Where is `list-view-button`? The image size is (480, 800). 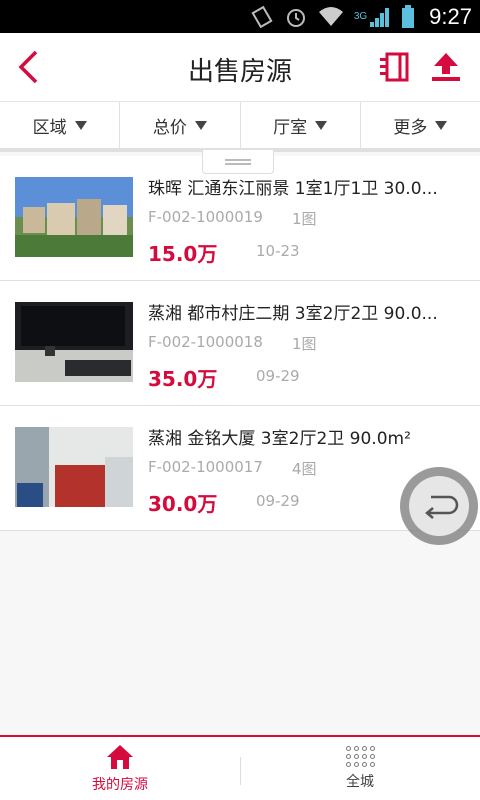
list-view-button is located at coordinates (394, 67).